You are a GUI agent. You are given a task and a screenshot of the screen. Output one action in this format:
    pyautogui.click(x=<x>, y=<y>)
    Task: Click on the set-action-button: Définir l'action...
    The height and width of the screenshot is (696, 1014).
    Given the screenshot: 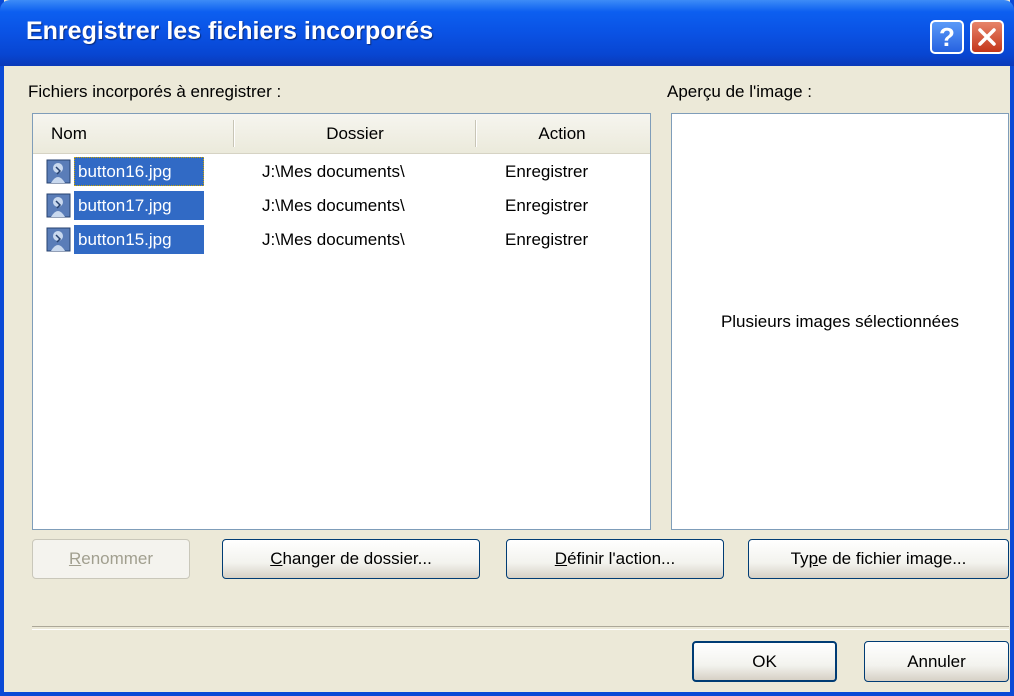 What is the action you would take?
    pyautogui.click(x=615, y=559)
    